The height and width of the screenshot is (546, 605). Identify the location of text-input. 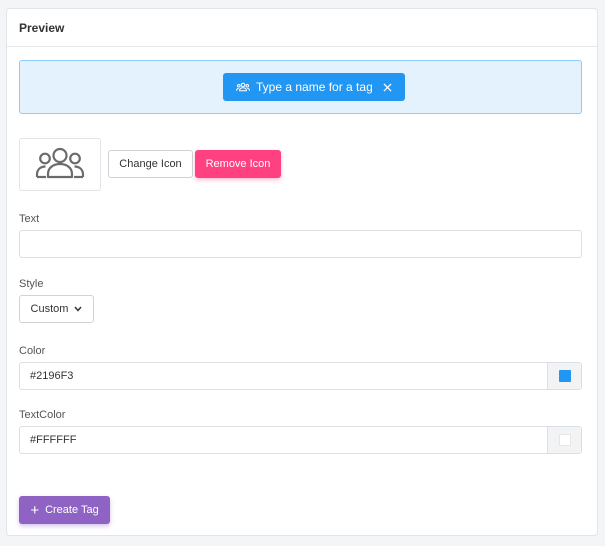
(300, 244).